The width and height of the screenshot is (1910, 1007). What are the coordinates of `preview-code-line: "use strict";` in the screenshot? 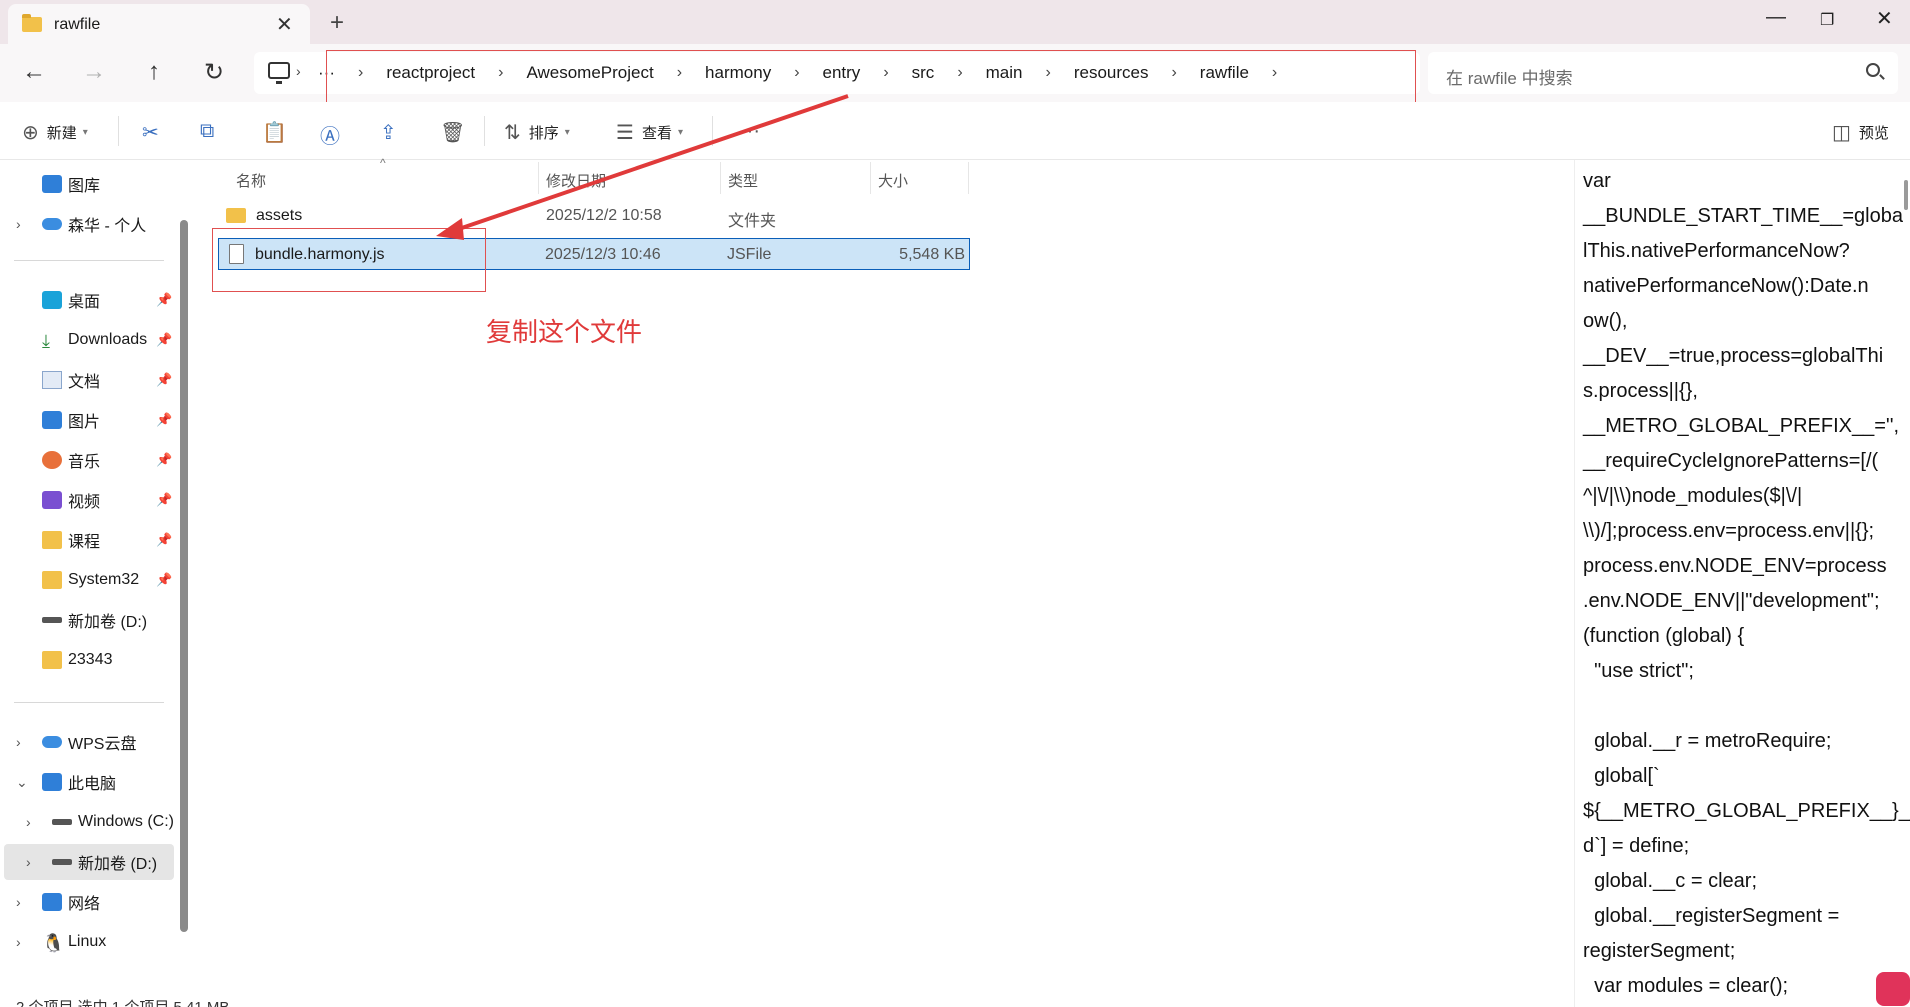 It's located at (1638, 671).